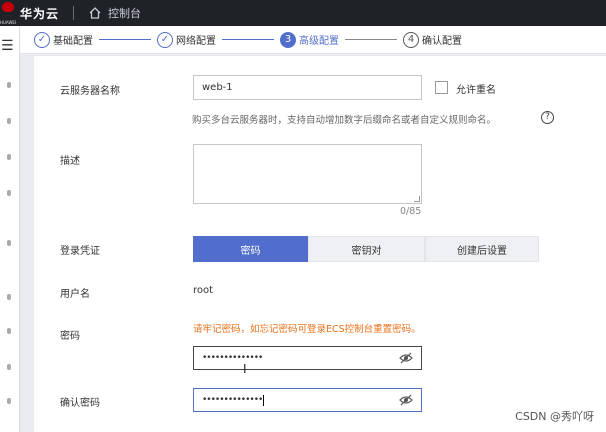  I want to click on server-name-input: web-1, so click(307, 87).